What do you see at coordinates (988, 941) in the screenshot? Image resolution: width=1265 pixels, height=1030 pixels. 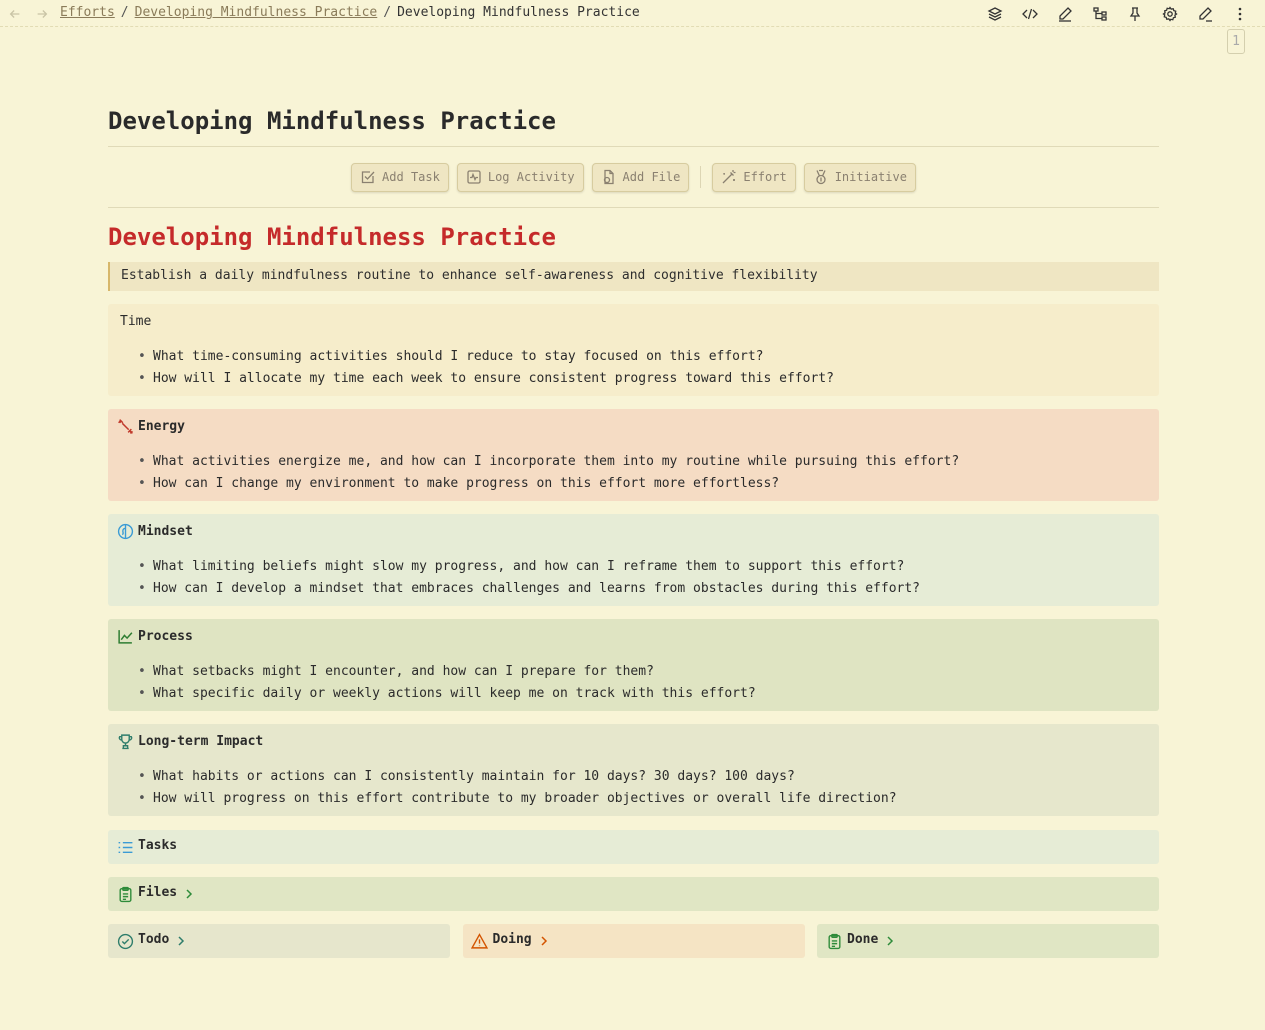 I see `done-section: Done` at bounding box center [988, 941].